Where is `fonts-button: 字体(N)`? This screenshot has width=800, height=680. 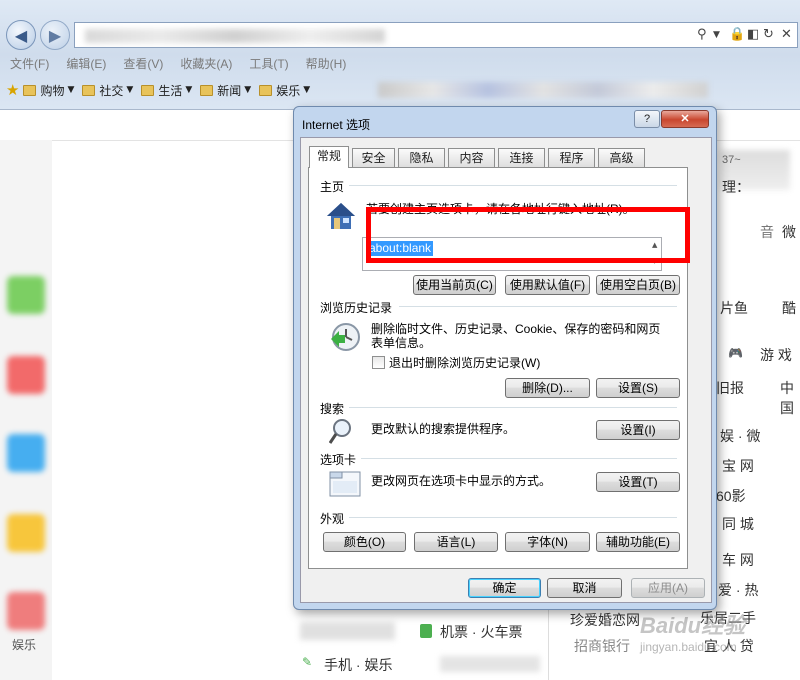
fonts-button: 字体(N) is located at coordinates (547, 542).